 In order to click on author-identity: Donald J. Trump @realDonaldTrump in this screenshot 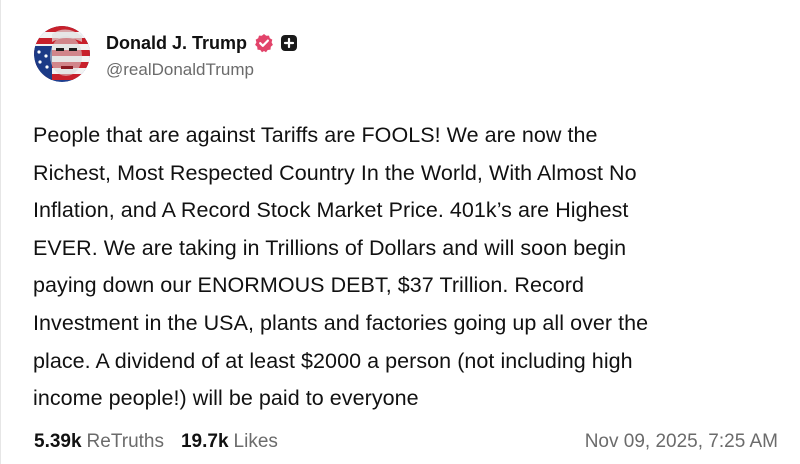, I will do `click(202, 54)`.